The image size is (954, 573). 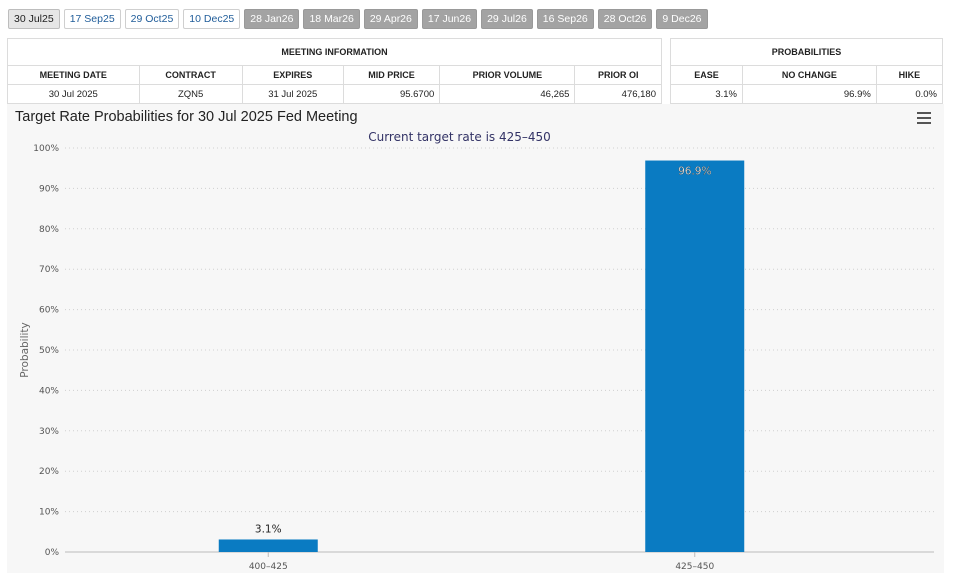 I want to click on col-expires: EXPIRES, so click(x=292, y=75).